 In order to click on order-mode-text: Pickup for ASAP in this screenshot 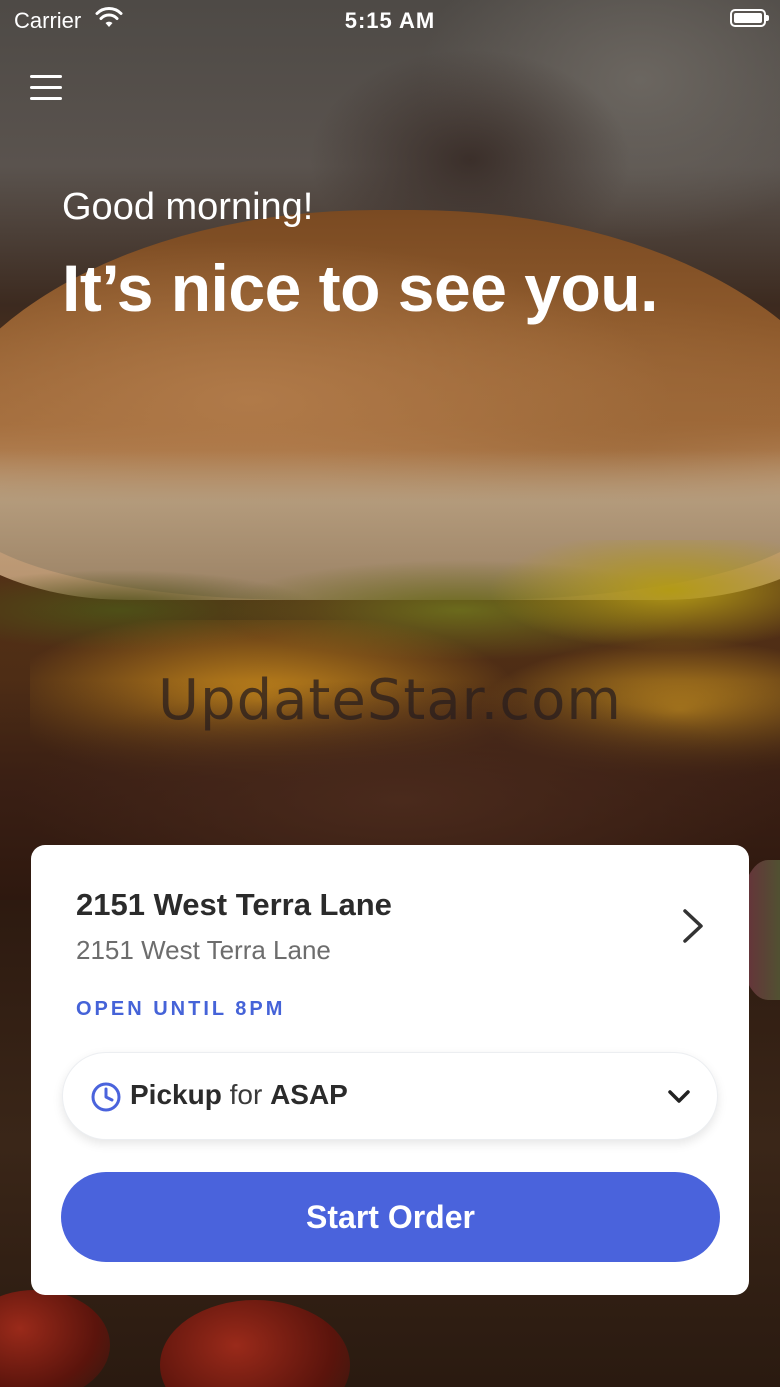, I will do `click(239, 1095)`.